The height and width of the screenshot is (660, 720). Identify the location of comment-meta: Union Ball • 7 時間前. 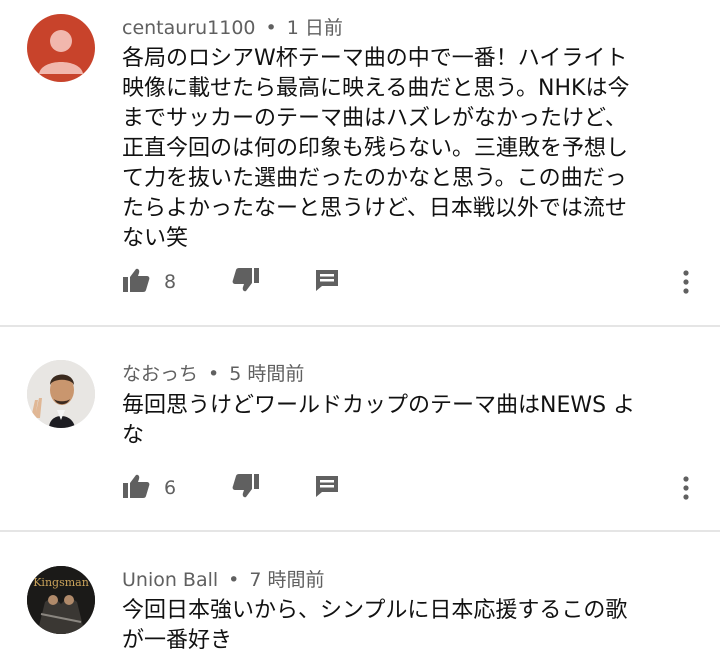
(223, 578).